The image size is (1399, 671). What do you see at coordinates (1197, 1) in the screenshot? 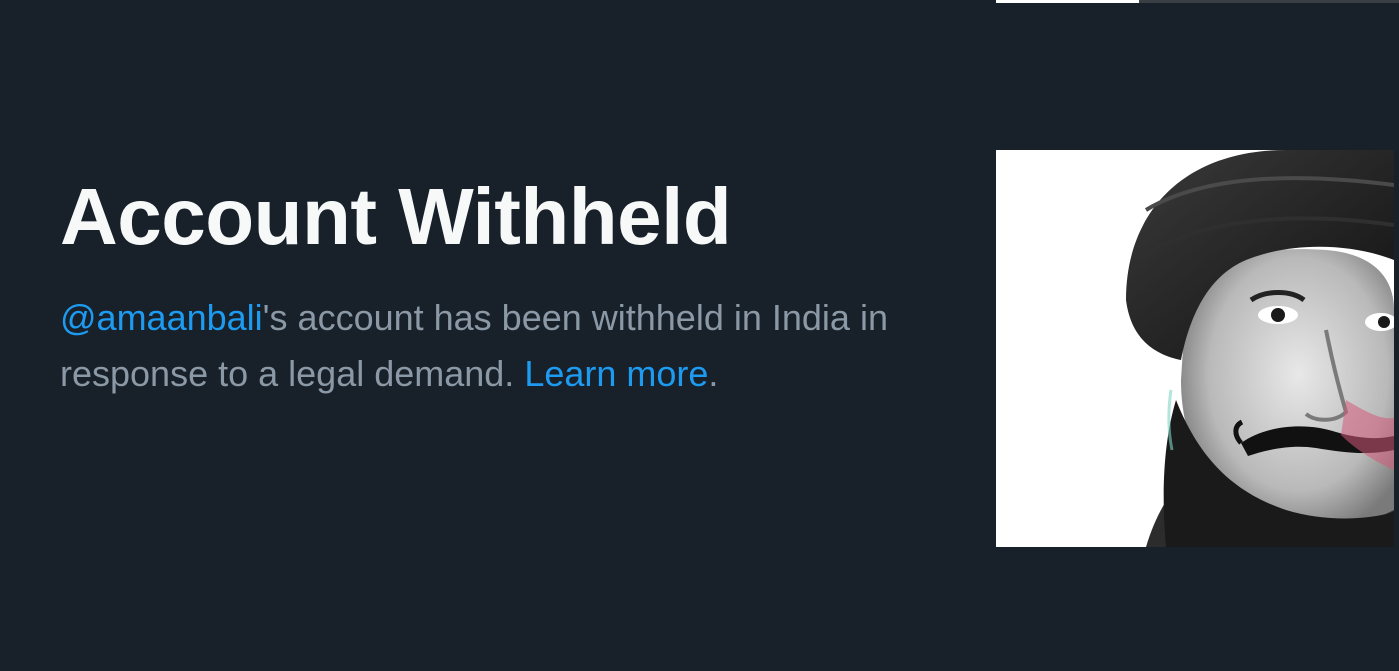
I see `banner-image-edge` at bounding box center [1197, 1].